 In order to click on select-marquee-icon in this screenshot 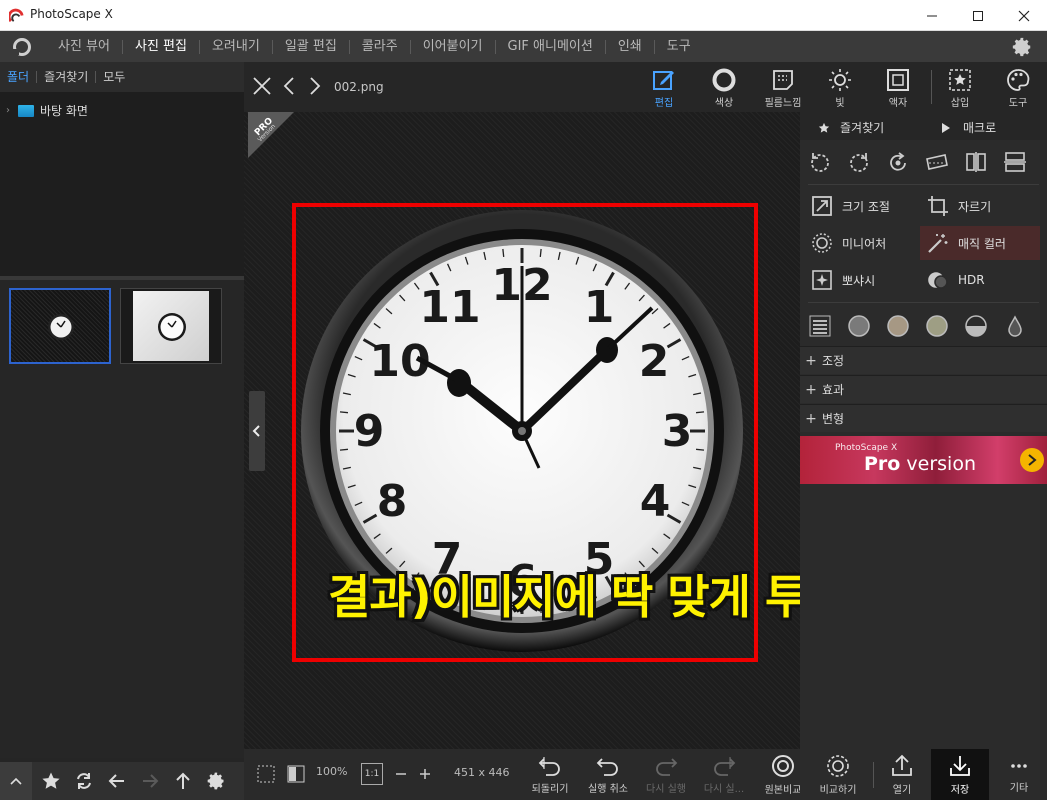, I will do `click(266, 774)`.